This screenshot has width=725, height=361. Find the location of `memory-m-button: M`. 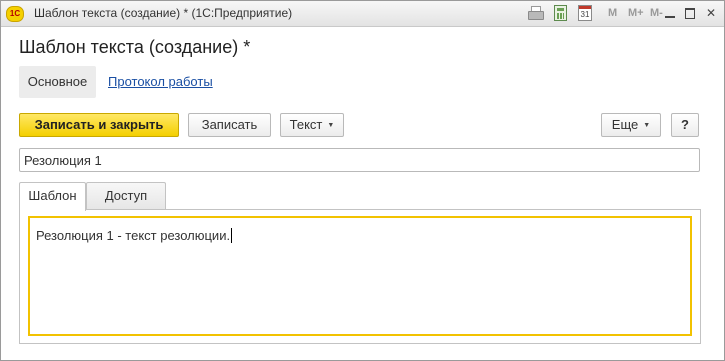

memory-m-button: M is located at coordinates (612, 13).